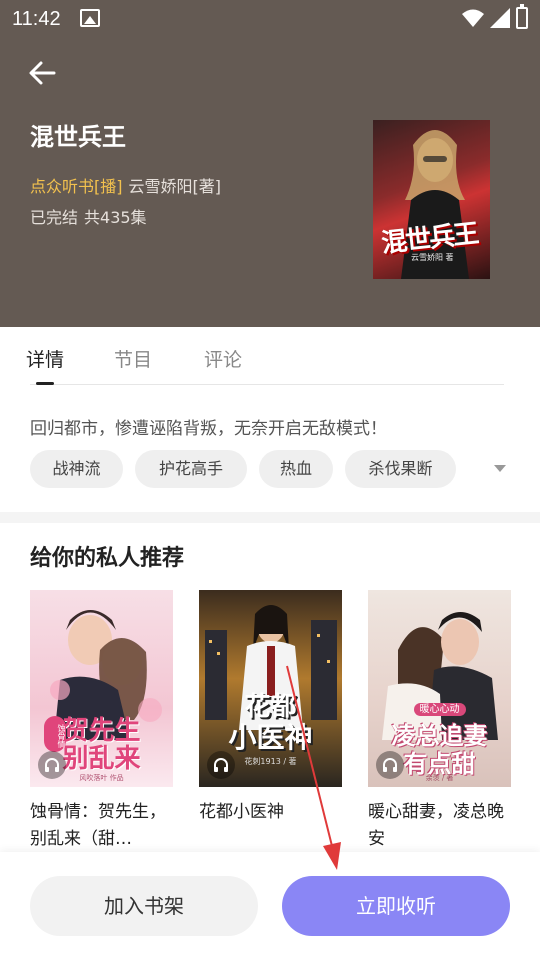 The height and width of the screenshot is (960, 540). I want to click on image-icon, so click(90, 18).